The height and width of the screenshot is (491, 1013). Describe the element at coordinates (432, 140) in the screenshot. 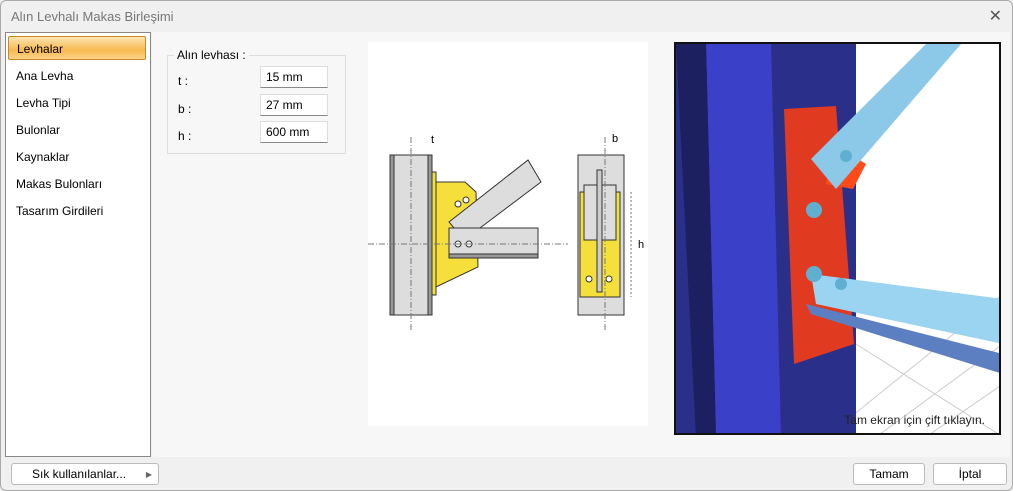

I see `dim-t-label: t` at that location.